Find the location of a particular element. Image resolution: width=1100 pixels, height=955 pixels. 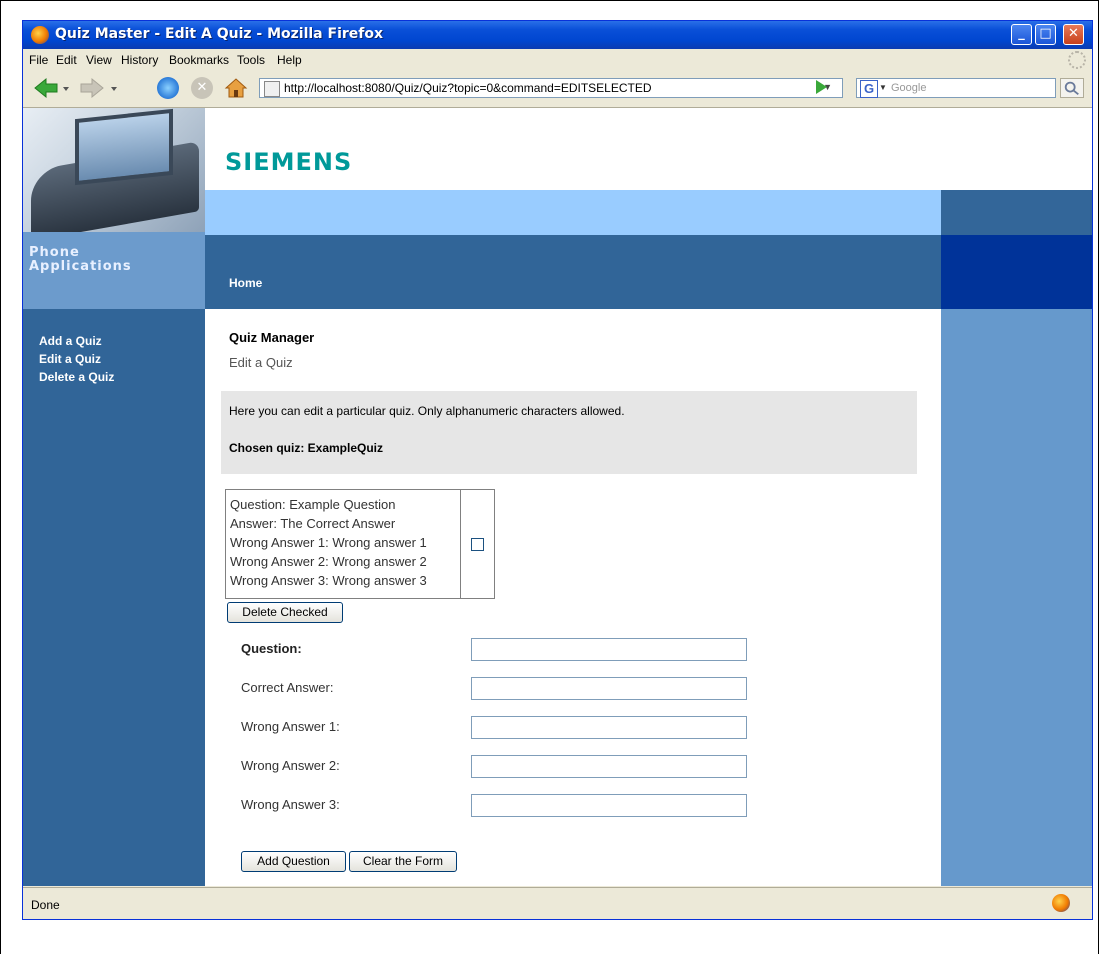

sidebar-nav: Add a Quiz Edit a Quiz Delete a Quiz is located at coordinates (76, 359).